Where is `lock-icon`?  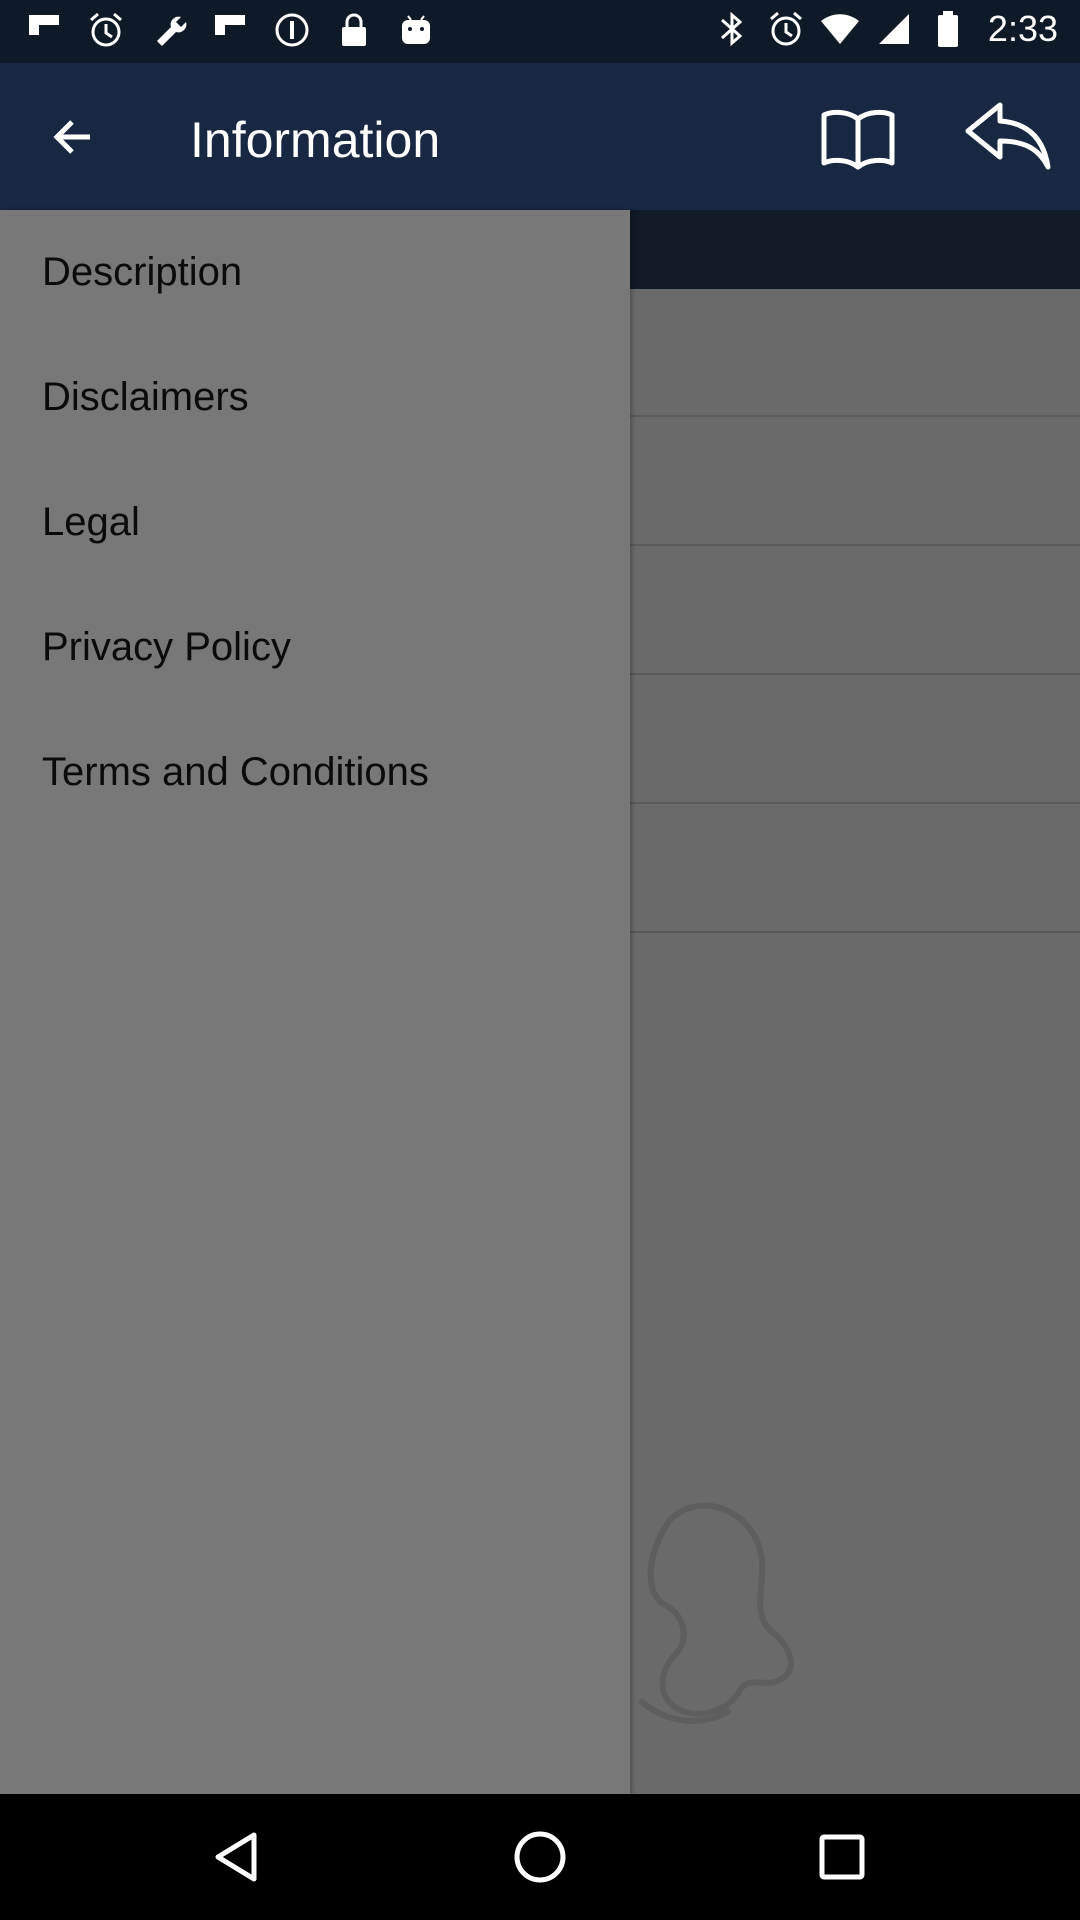
lock-icon is located at coordinates (354, 30).